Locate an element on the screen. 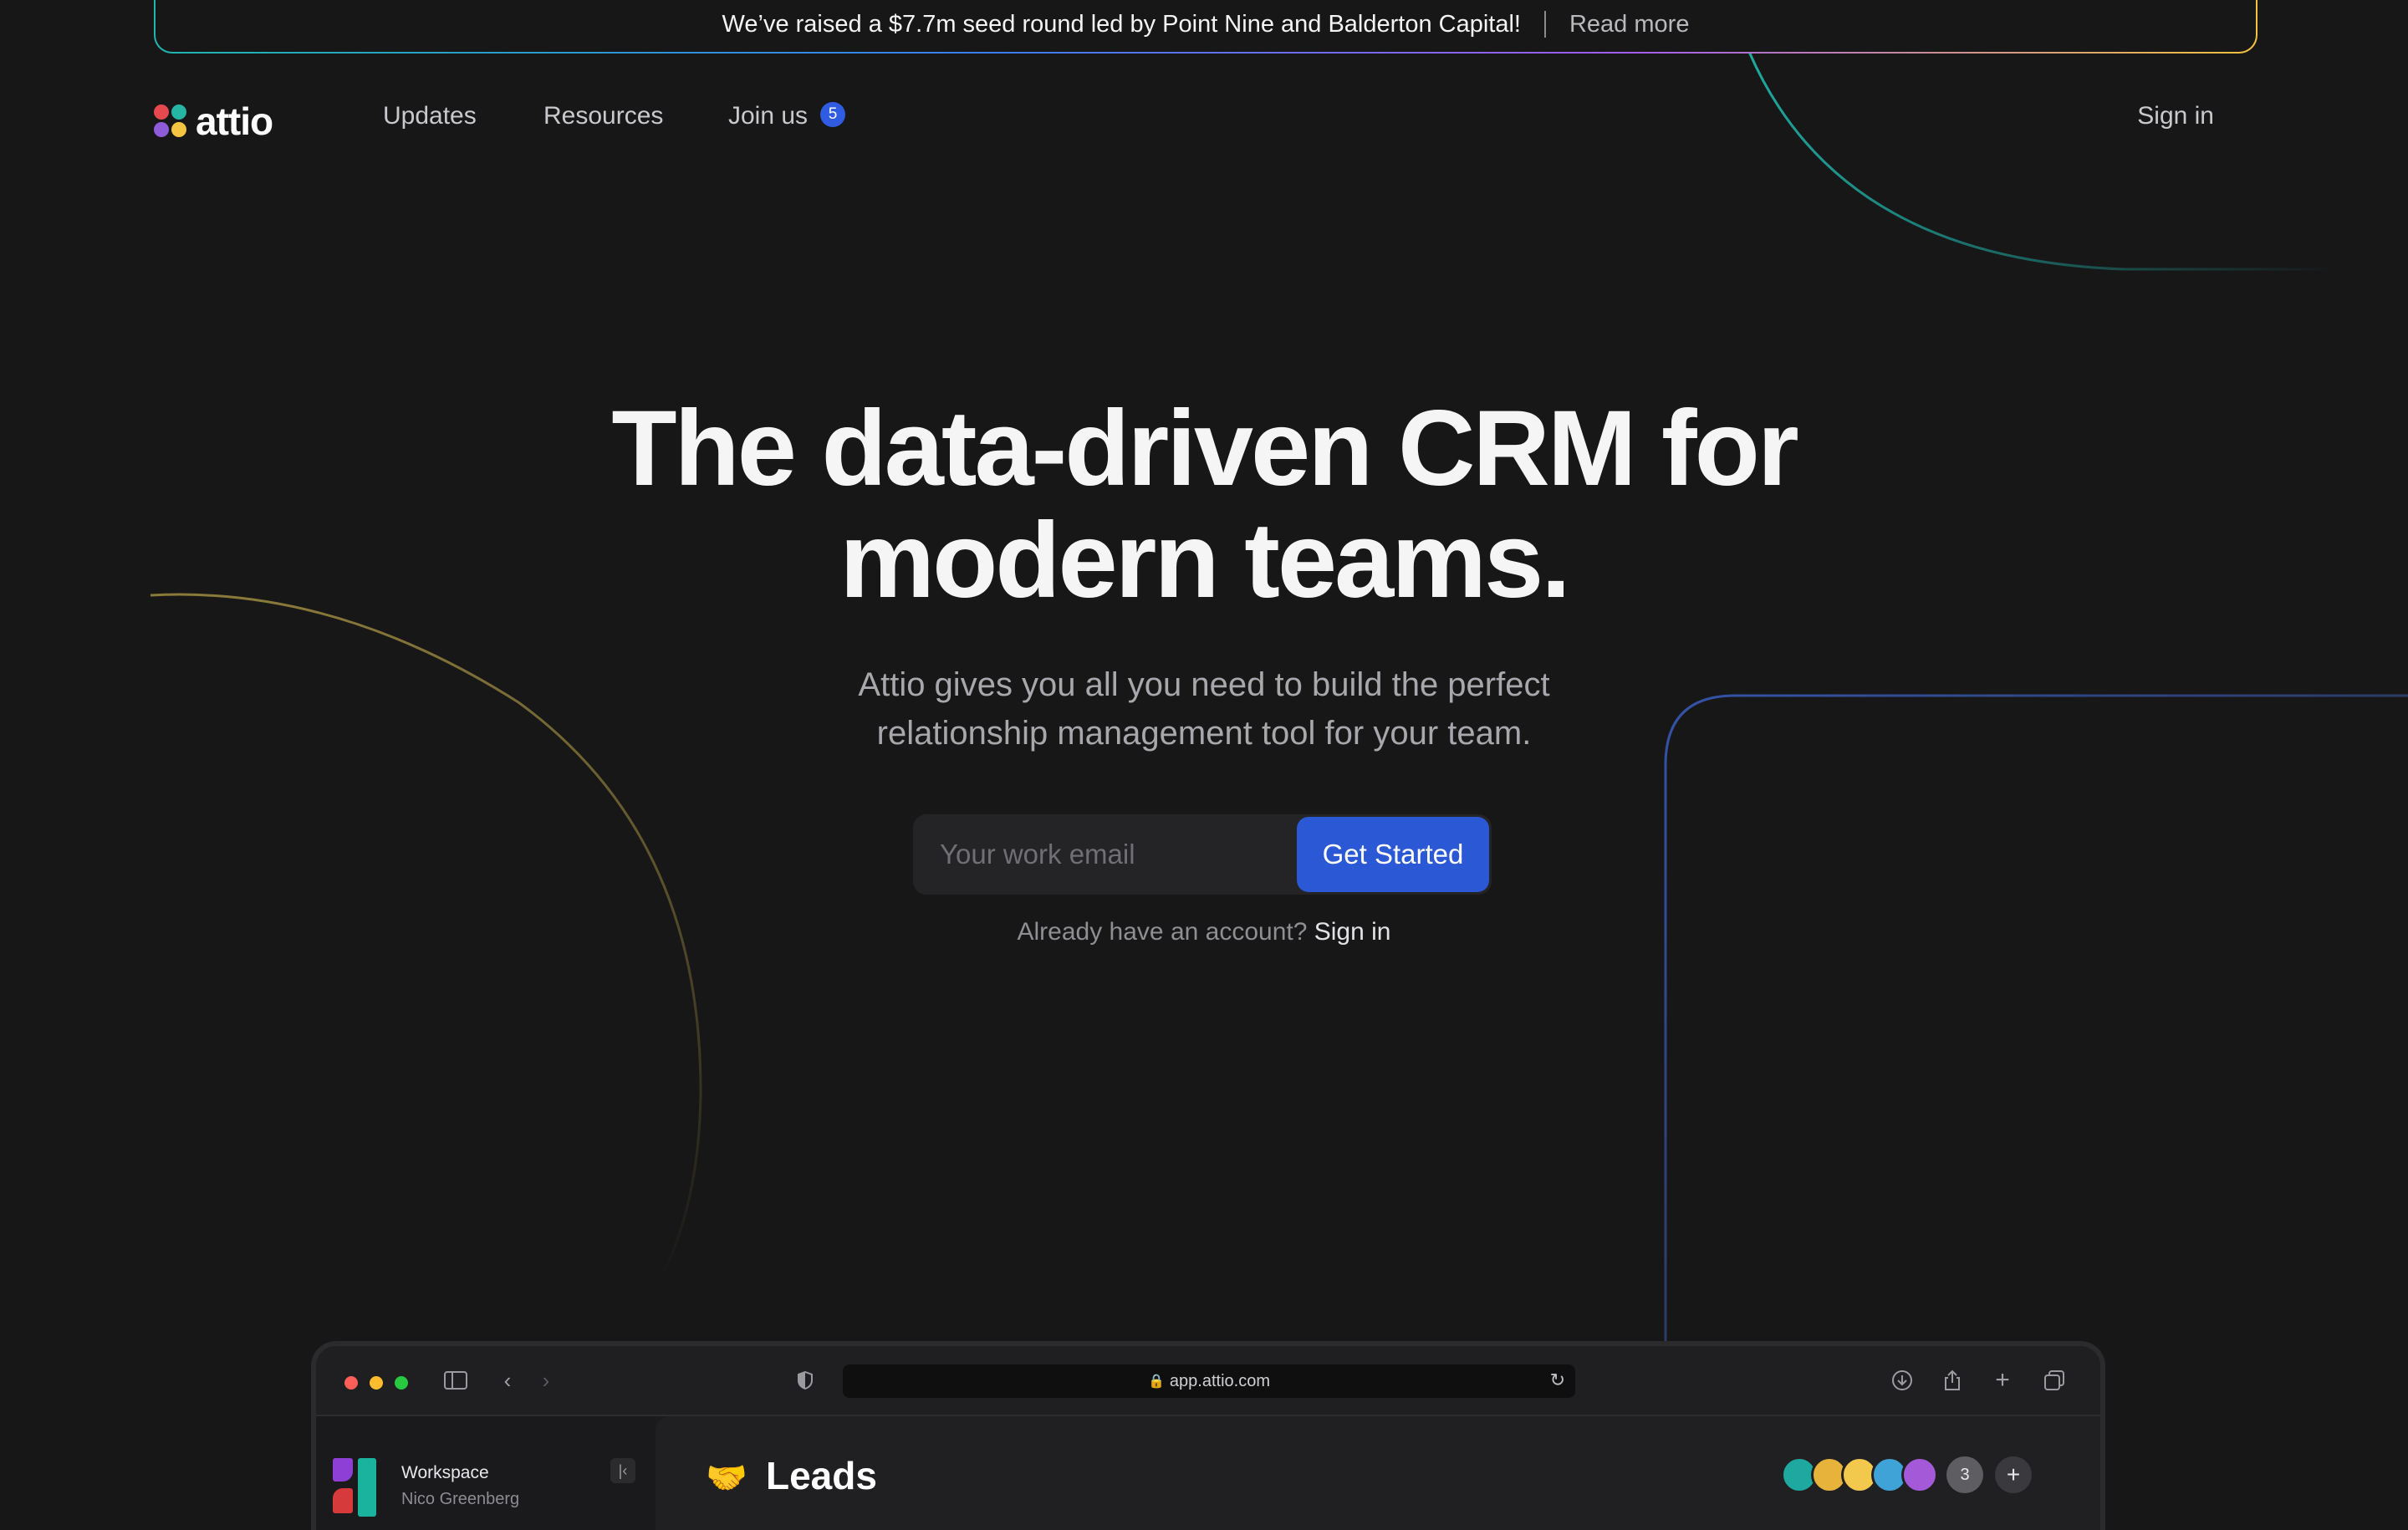 The width and height of the screenshot is (2408, 1530). browser-toolbar: ‹ › 🔒 app.attio.com ↻ + is located at coordinates (1208, 1381).